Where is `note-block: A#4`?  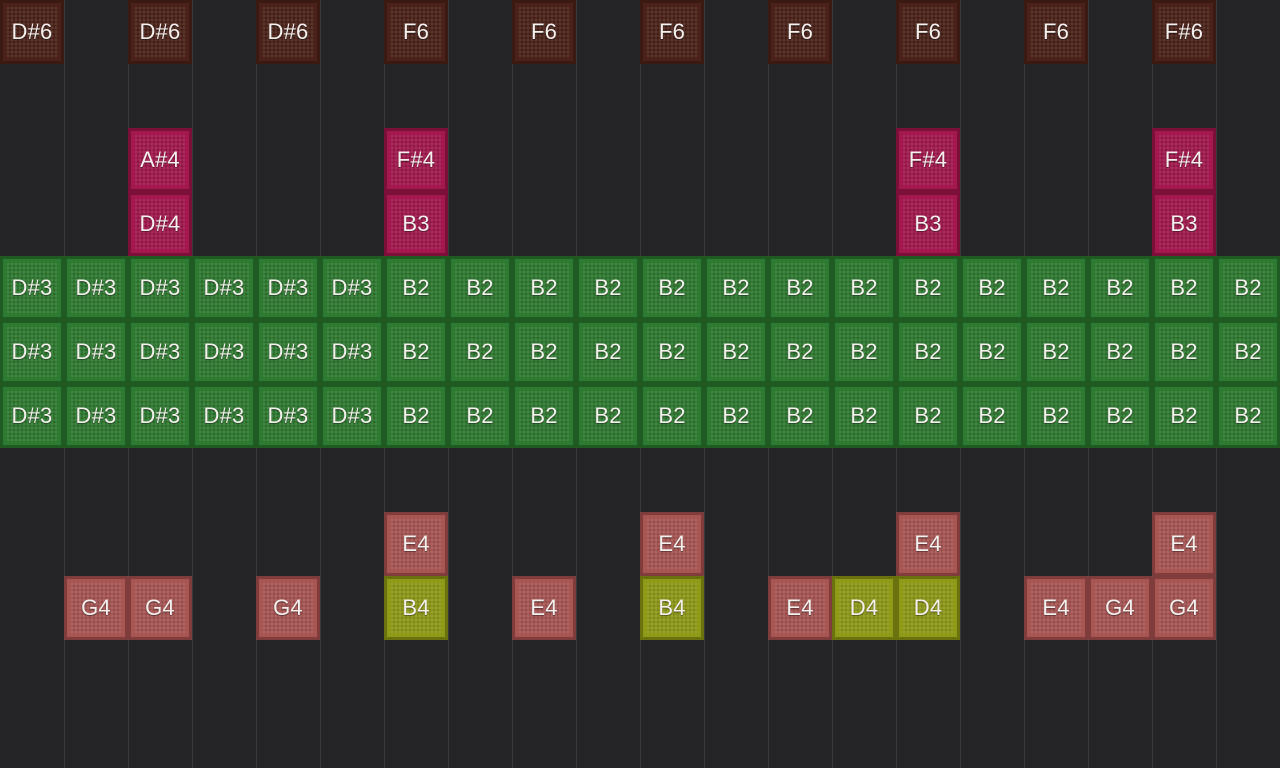
note-block: A#4 is located at coordinates (160, 160).